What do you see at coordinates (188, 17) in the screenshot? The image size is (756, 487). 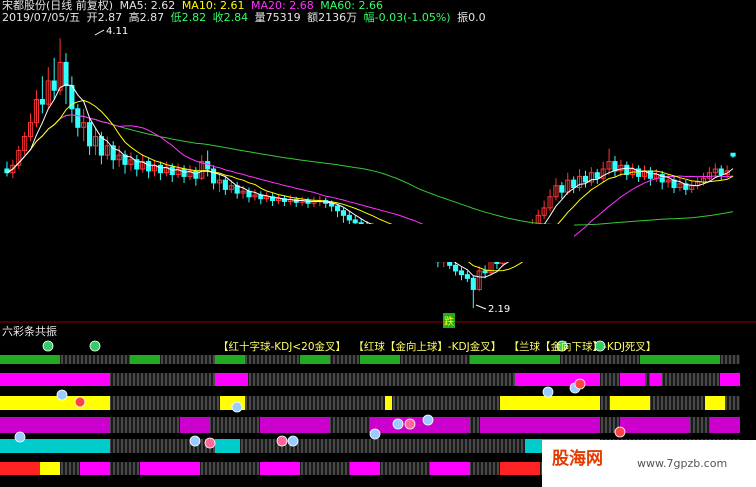 I see `low-value: 低2.82` at bounding box center [188, 17].